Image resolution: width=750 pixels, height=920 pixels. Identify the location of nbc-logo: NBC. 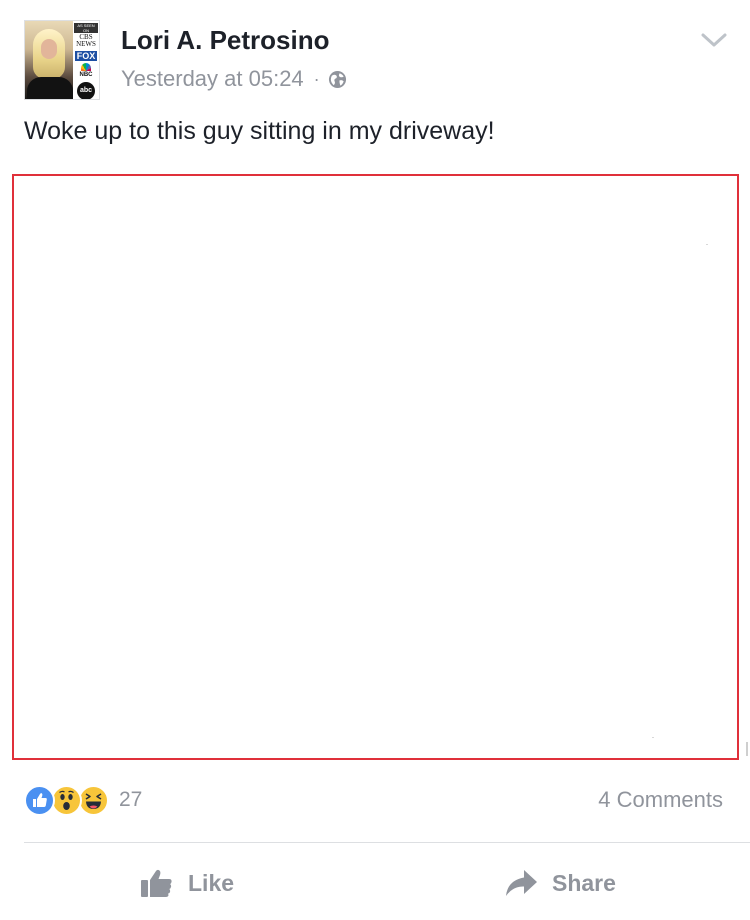
(86, 72).